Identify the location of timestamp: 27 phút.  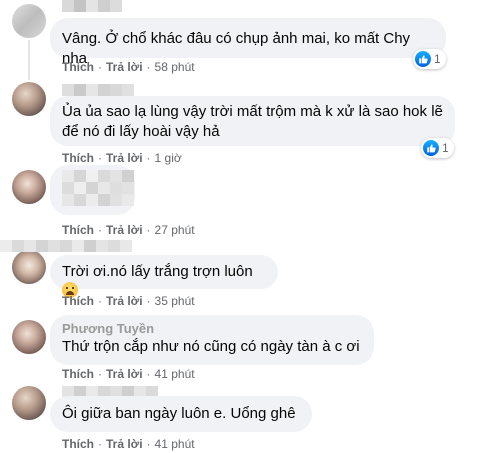
(175, 230).